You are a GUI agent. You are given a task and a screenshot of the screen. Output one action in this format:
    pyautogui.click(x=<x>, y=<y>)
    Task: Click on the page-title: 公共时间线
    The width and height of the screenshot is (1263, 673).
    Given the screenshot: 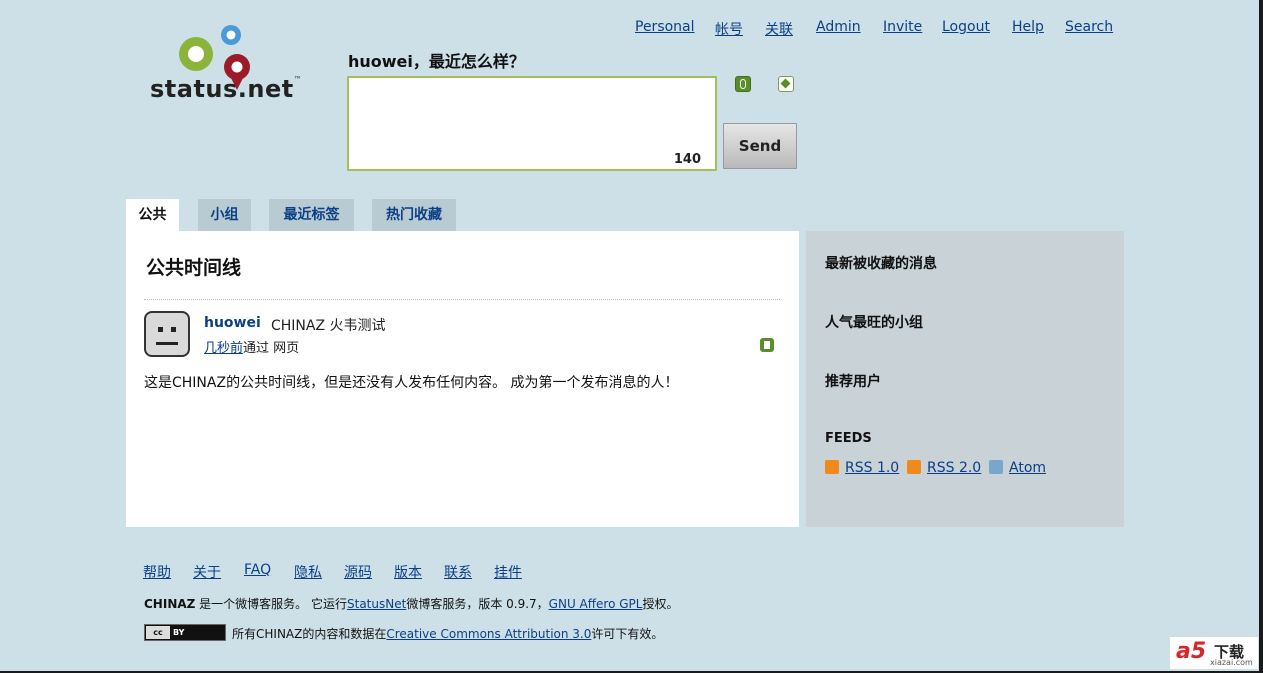 What is the action you would take?
    pyautogui.click(x=194, y=268)
    